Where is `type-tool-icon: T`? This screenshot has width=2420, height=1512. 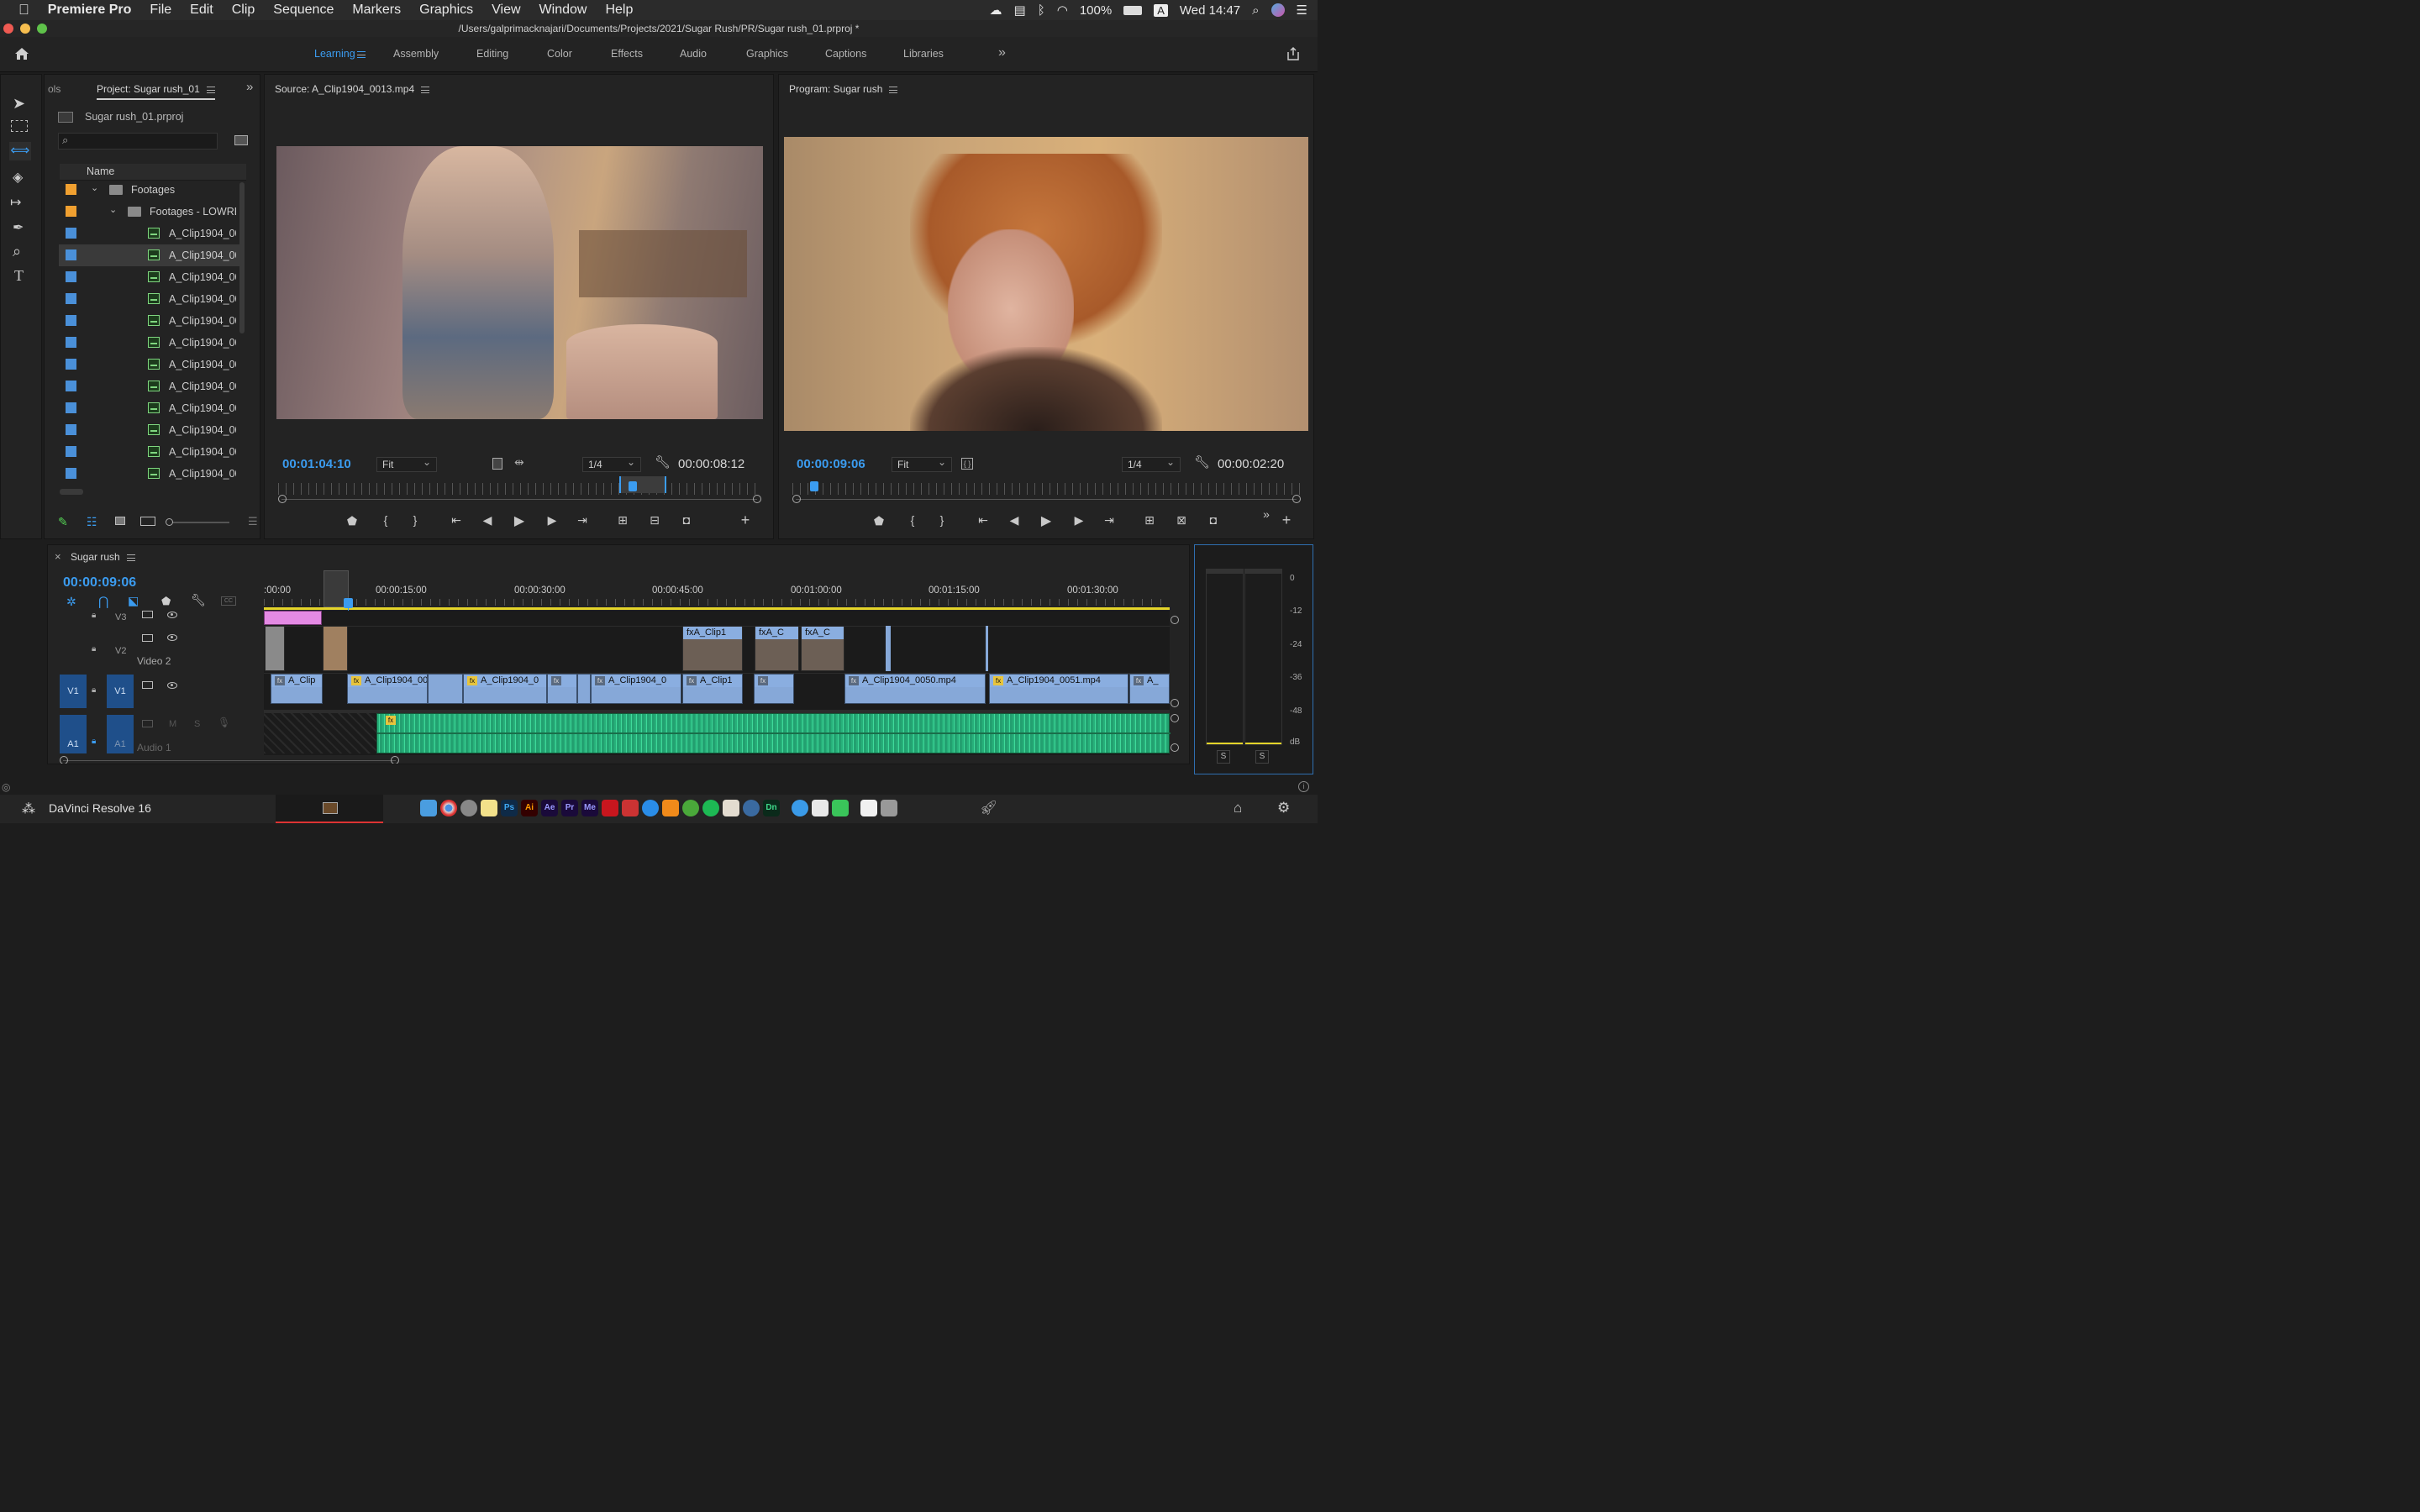 type-tool-icon: T is located at coordinates (19, 276).